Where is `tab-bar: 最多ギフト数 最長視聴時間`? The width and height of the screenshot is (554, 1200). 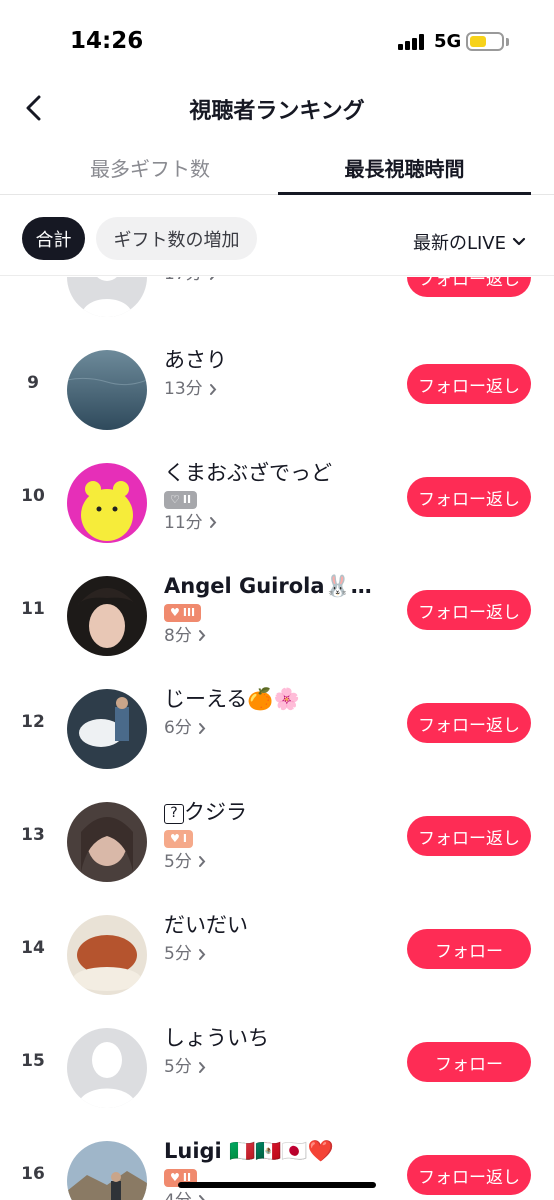 tab-bar: 最多ギフト数 最長視聴時間 is located at coordinates (277, 167).